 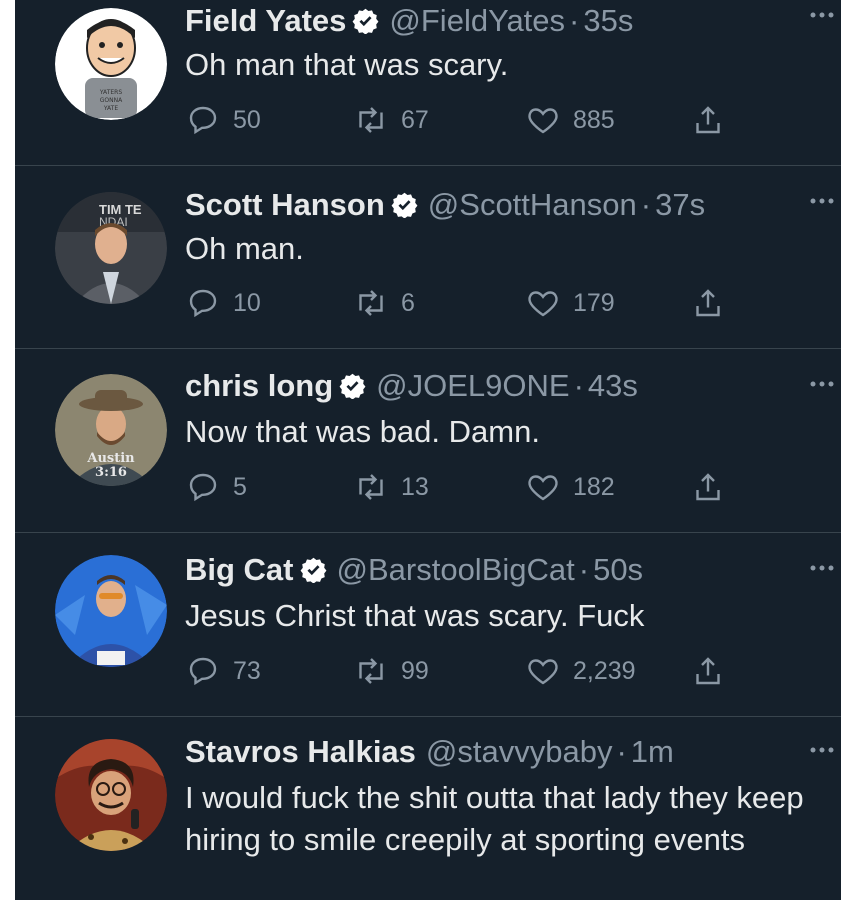 I want to click on tweet-header: Field Yates @FieldYates · 35s, so click(x=409, y=21).